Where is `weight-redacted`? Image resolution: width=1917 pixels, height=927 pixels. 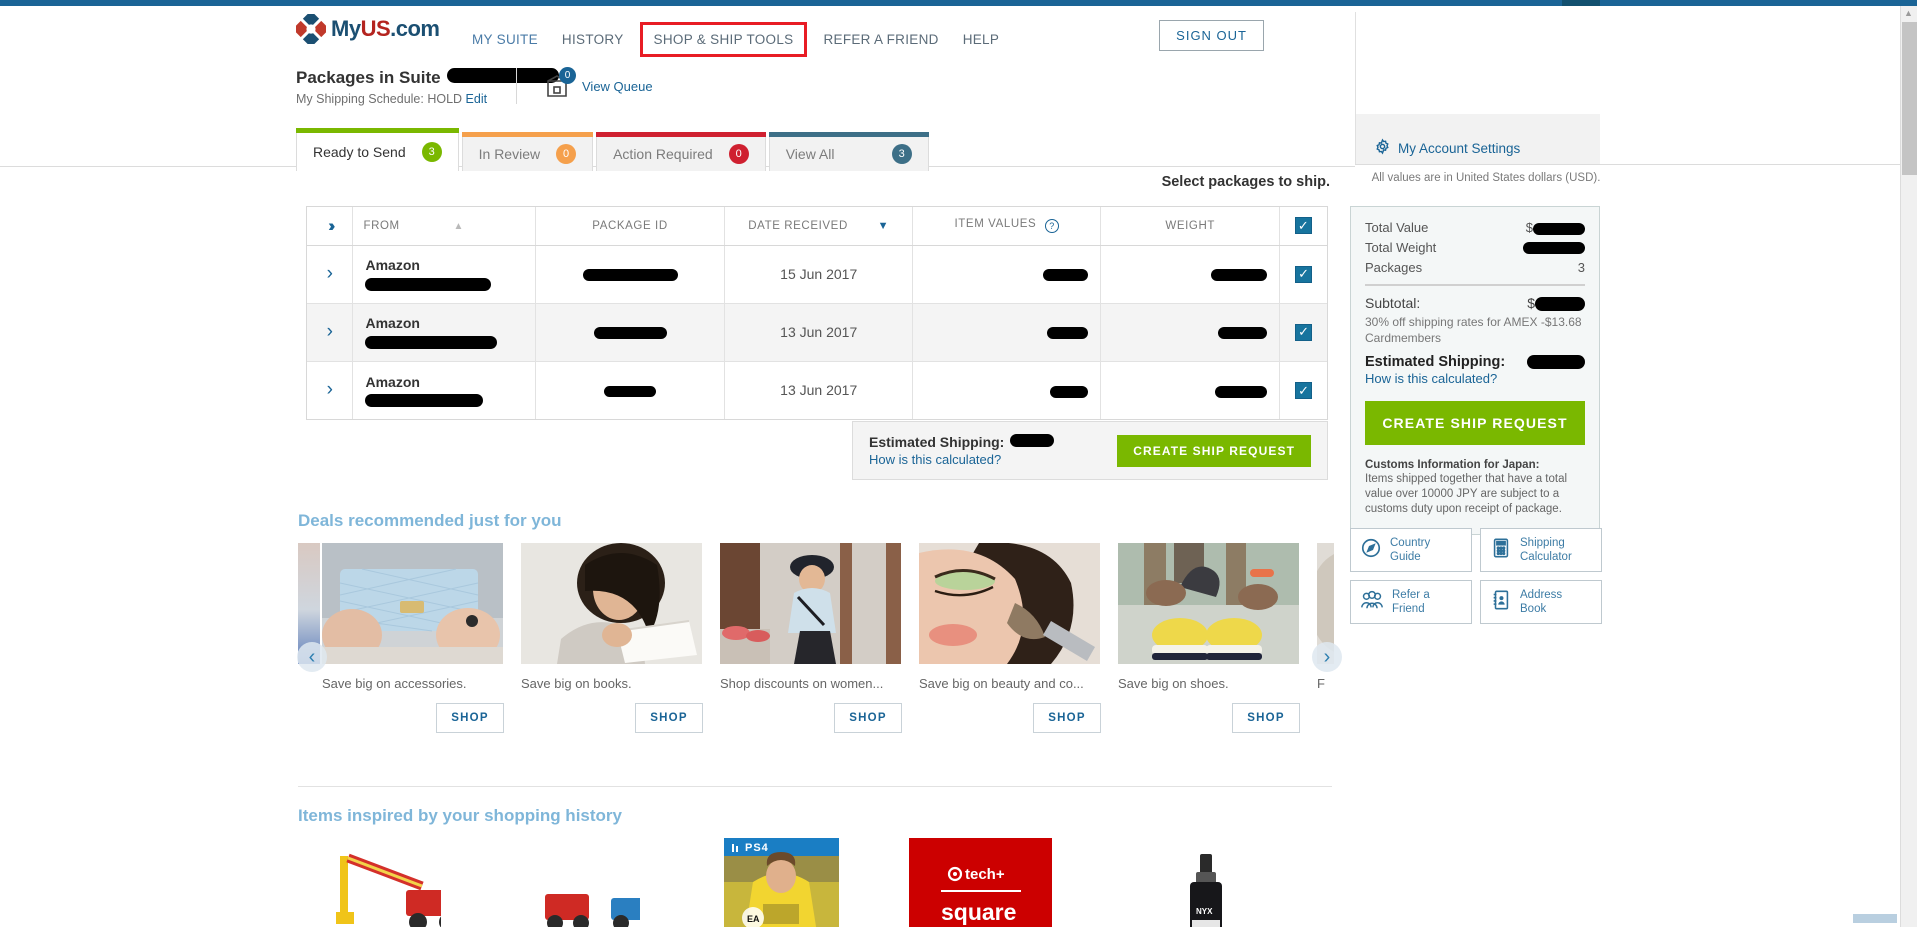 weight-redacted is located at coordinates (1241, 391).